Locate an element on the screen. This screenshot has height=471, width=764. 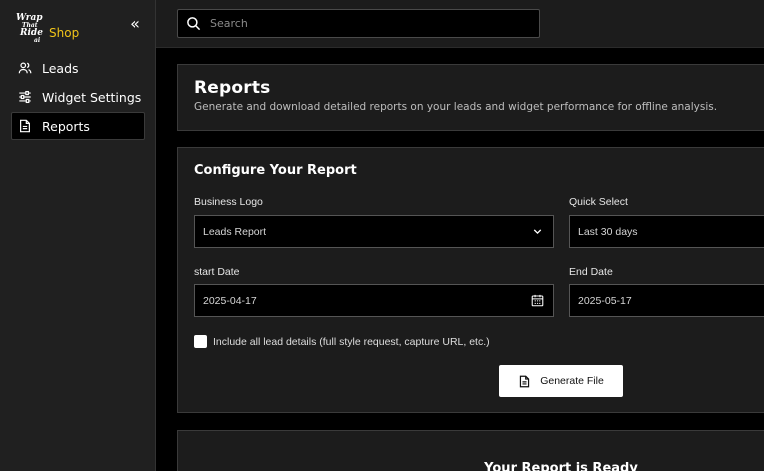
start-date-label: start Date is located at coordinates (217, 272).